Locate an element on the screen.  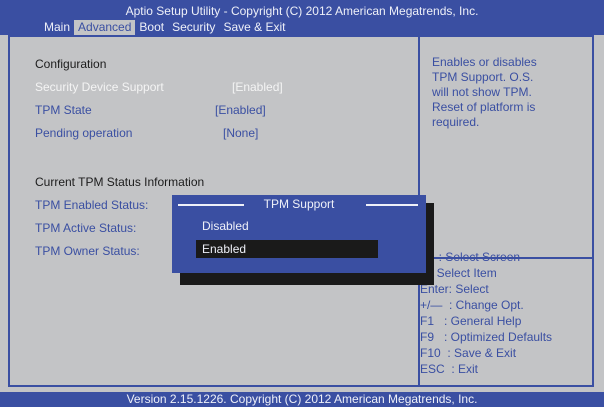
key-enter: Enter: Select is located at coordinates (454, 289).